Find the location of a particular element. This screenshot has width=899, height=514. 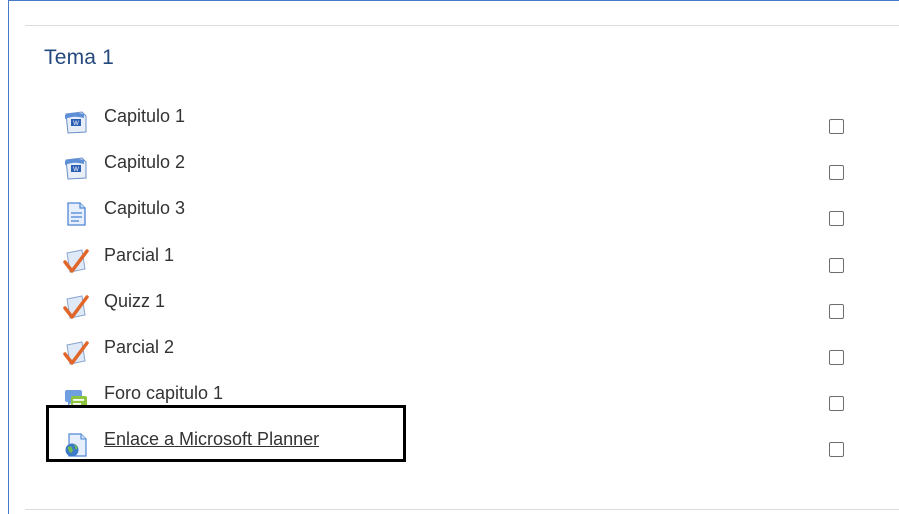

activity-link-quizz-1: Quizz 1 is located at coordinates (134, 301).